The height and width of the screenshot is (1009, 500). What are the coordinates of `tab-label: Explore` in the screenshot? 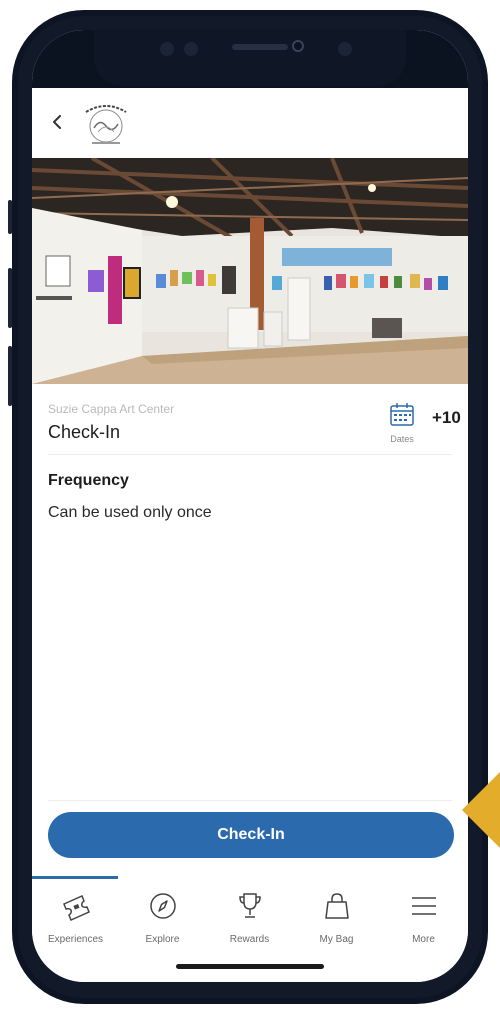 It's located at (162, 939).